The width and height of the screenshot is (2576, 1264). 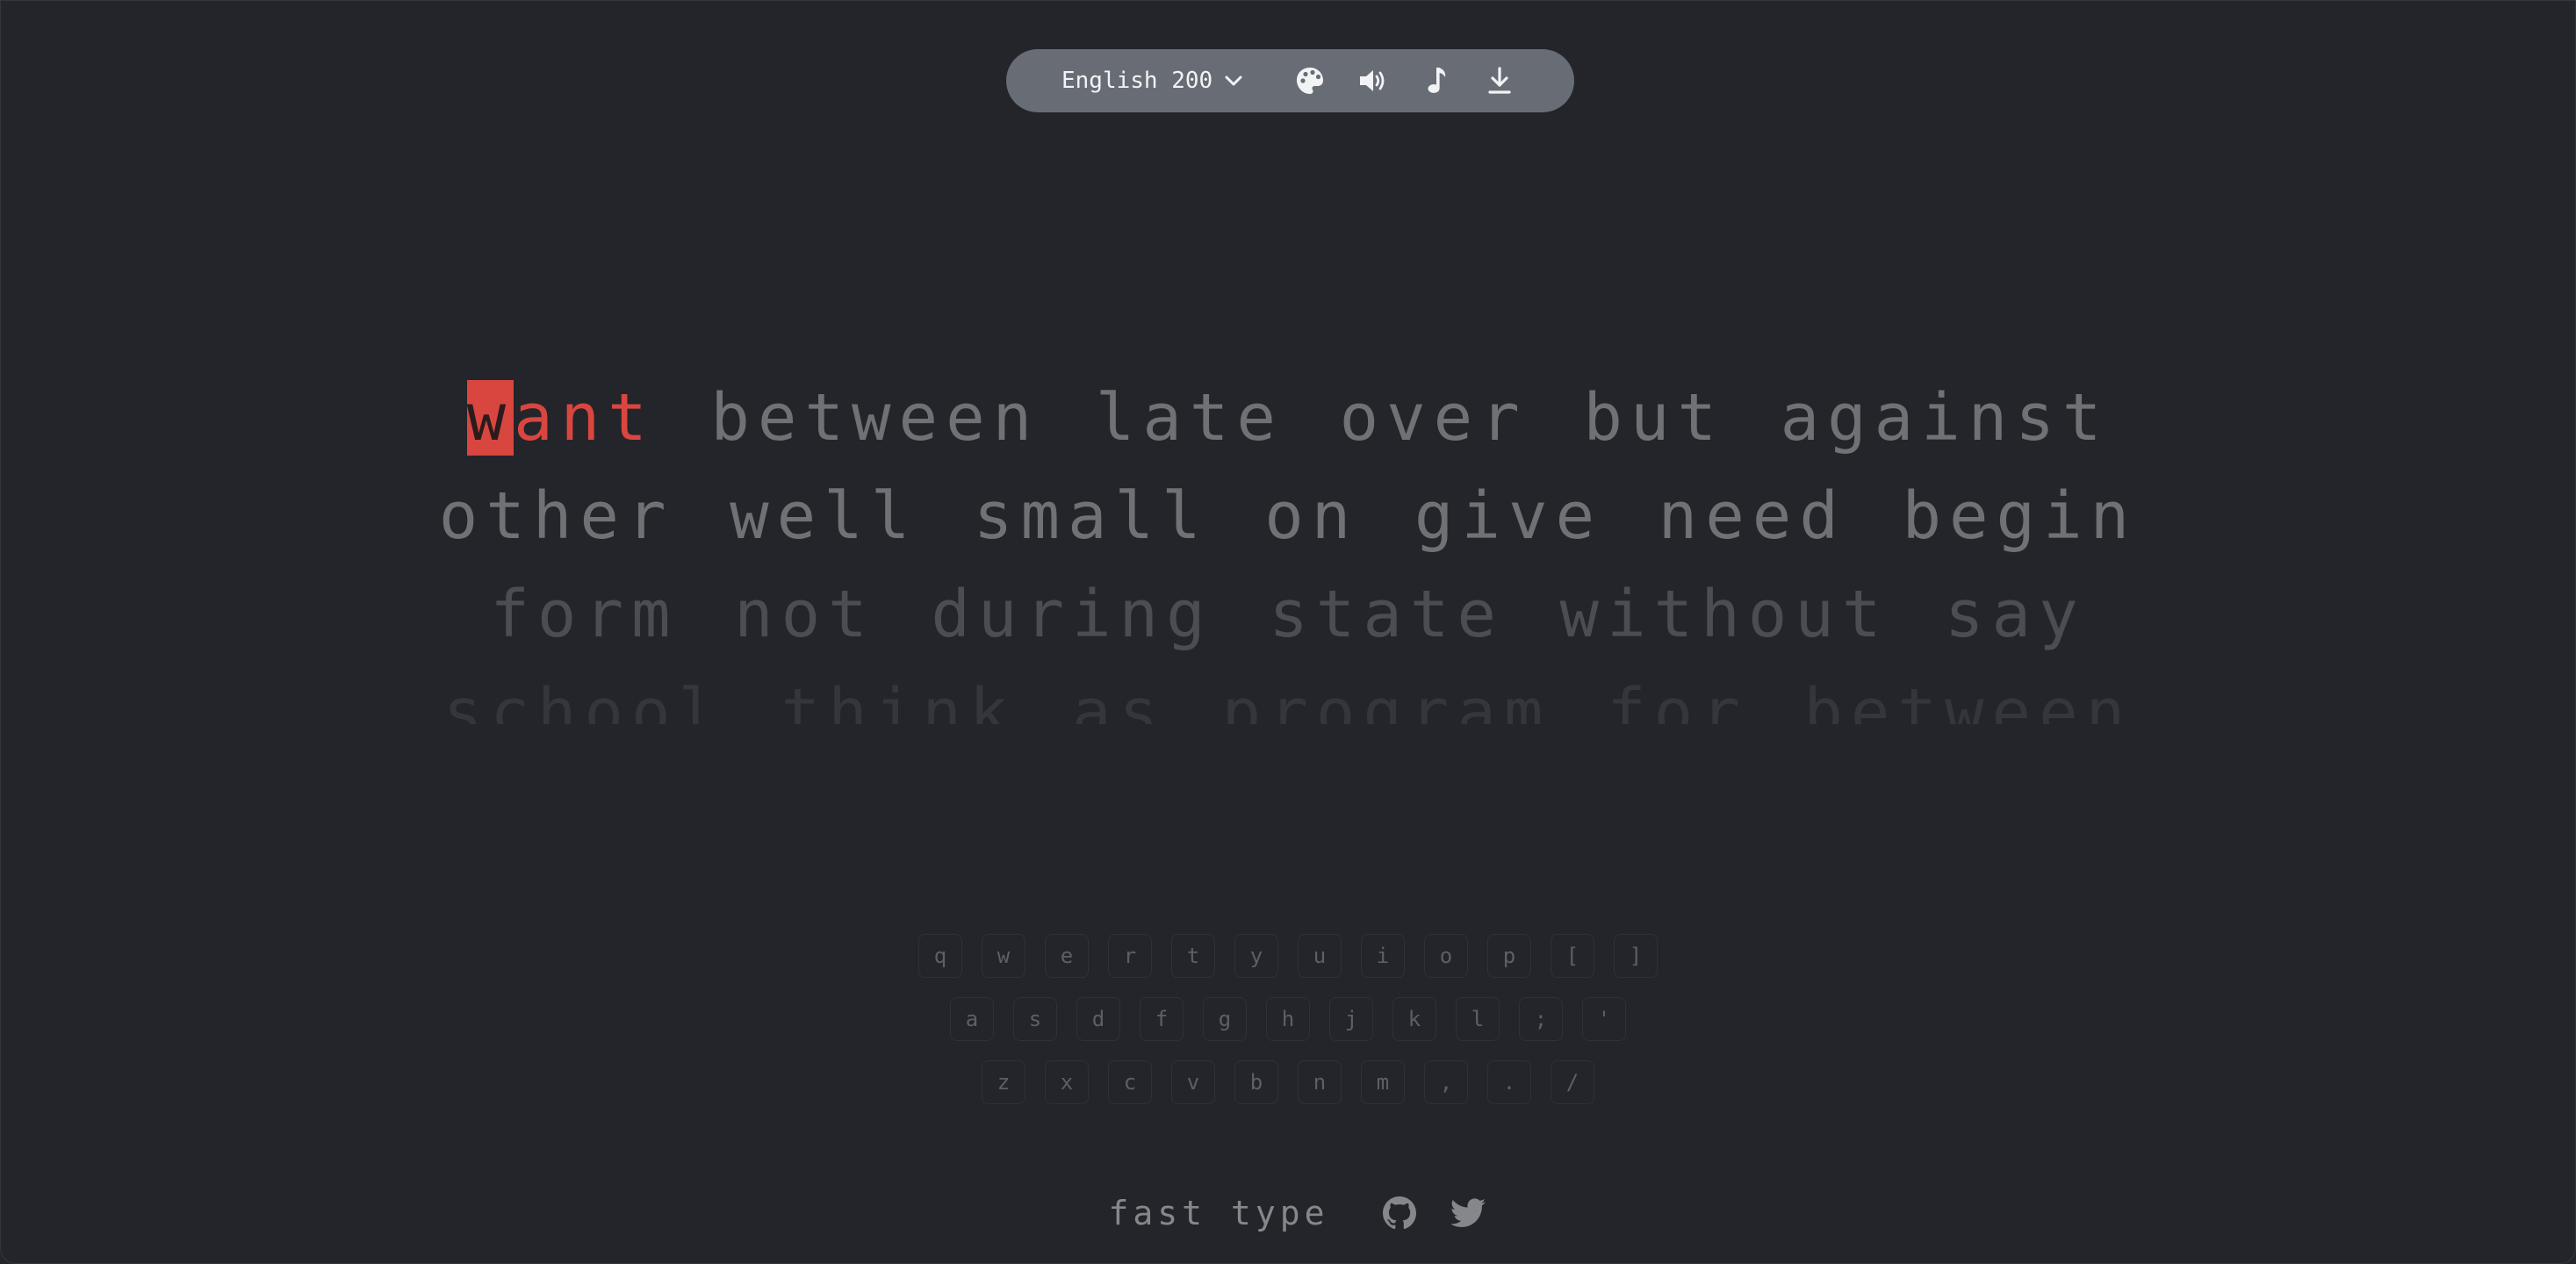 I want to click on key: p, so click(x=1509, y=956).